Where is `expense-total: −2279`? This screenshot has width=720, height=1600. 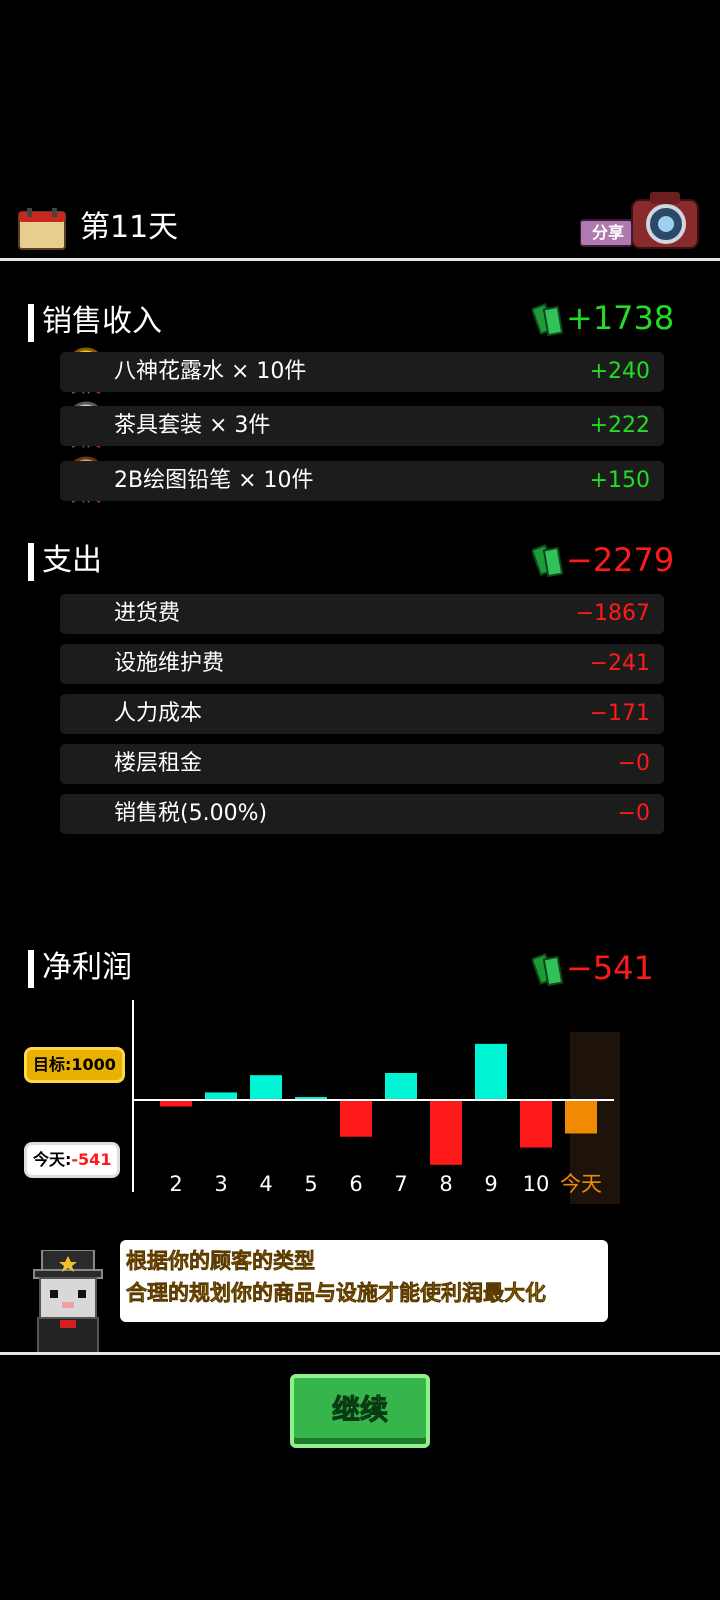 expense-total: −2279 is located at coordinates (620, 560).